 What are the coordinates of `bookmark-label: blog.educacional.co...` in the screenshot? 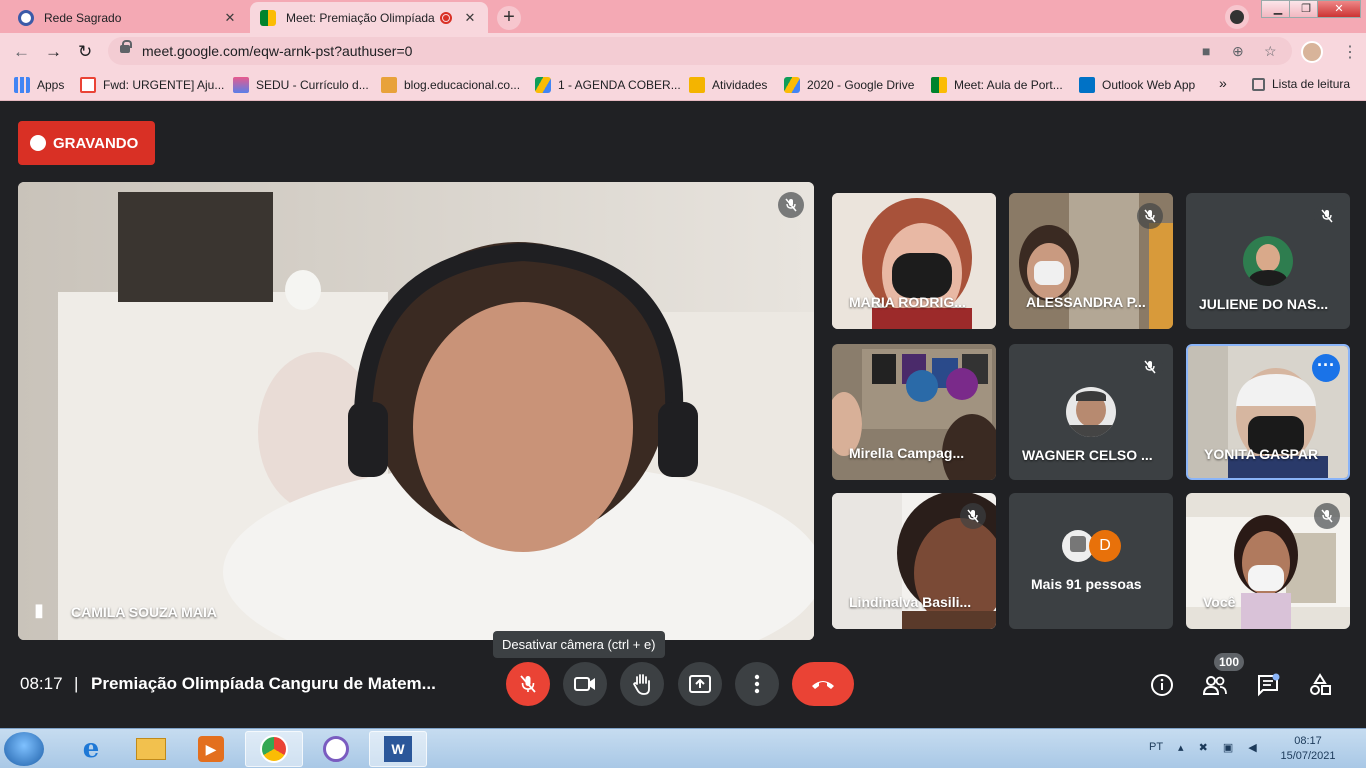 It's located at (462, 85).